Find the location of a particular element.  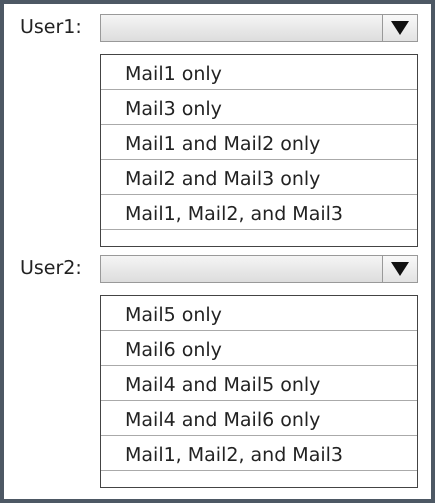

dropdown-option: Mail4 and Mail5 only is located at coordinates (259, 383).